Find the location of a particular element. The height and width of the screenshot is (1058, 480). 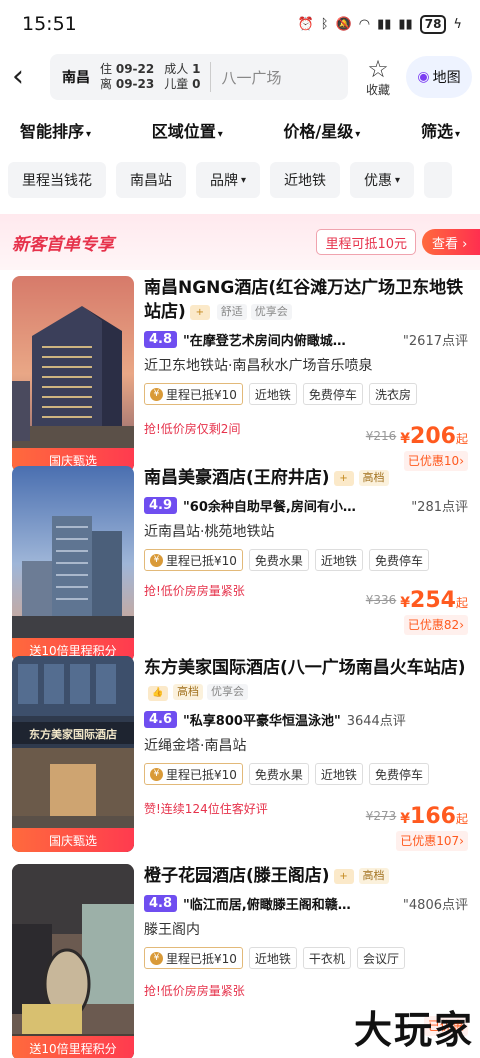

sort-filter: 筛选 ▾ is located at coordinates (440, 130).